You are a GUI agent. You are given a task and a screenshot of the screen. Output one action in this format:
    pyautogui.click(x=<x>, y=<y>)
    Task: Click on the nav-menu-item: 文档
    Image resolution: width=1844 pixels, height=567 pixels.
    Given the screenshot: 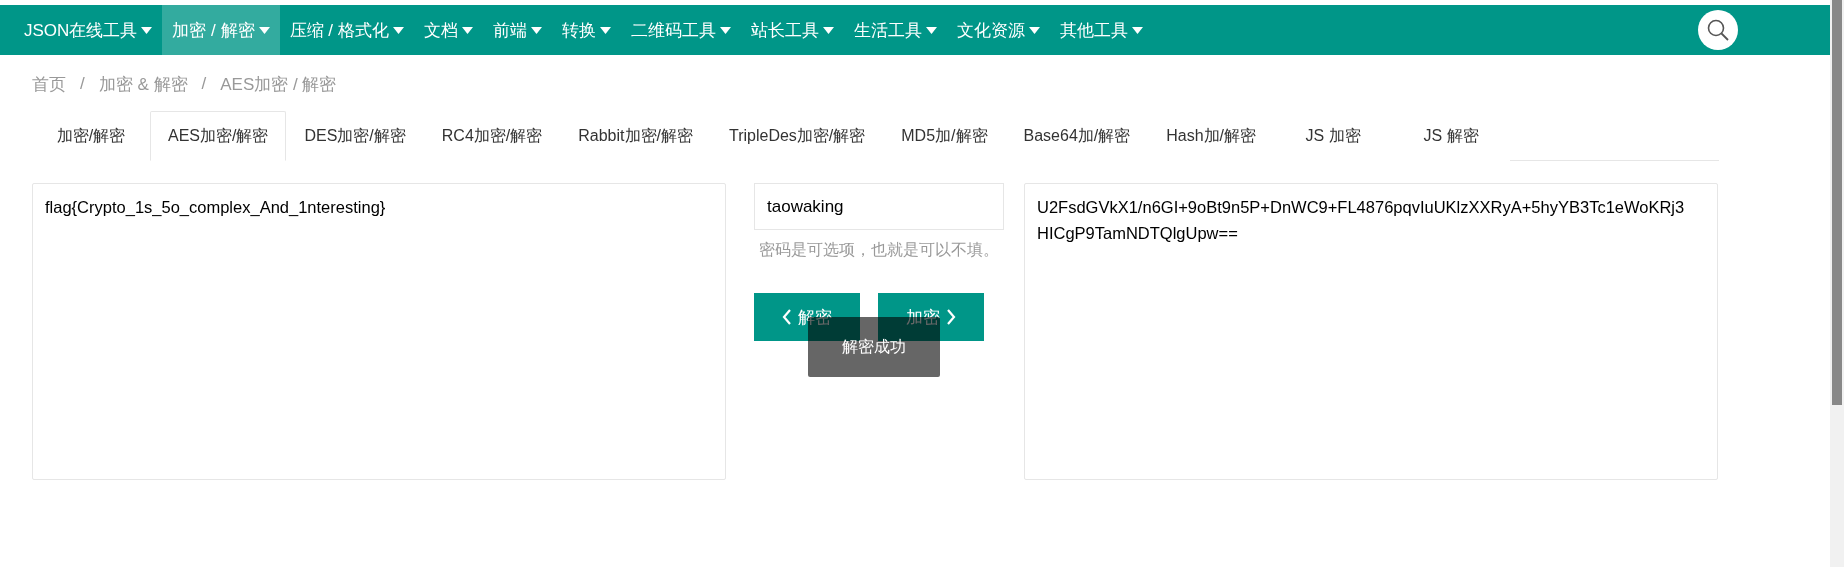 What is the action you would take?
    pyautogui.click(x=448, y=30)
    